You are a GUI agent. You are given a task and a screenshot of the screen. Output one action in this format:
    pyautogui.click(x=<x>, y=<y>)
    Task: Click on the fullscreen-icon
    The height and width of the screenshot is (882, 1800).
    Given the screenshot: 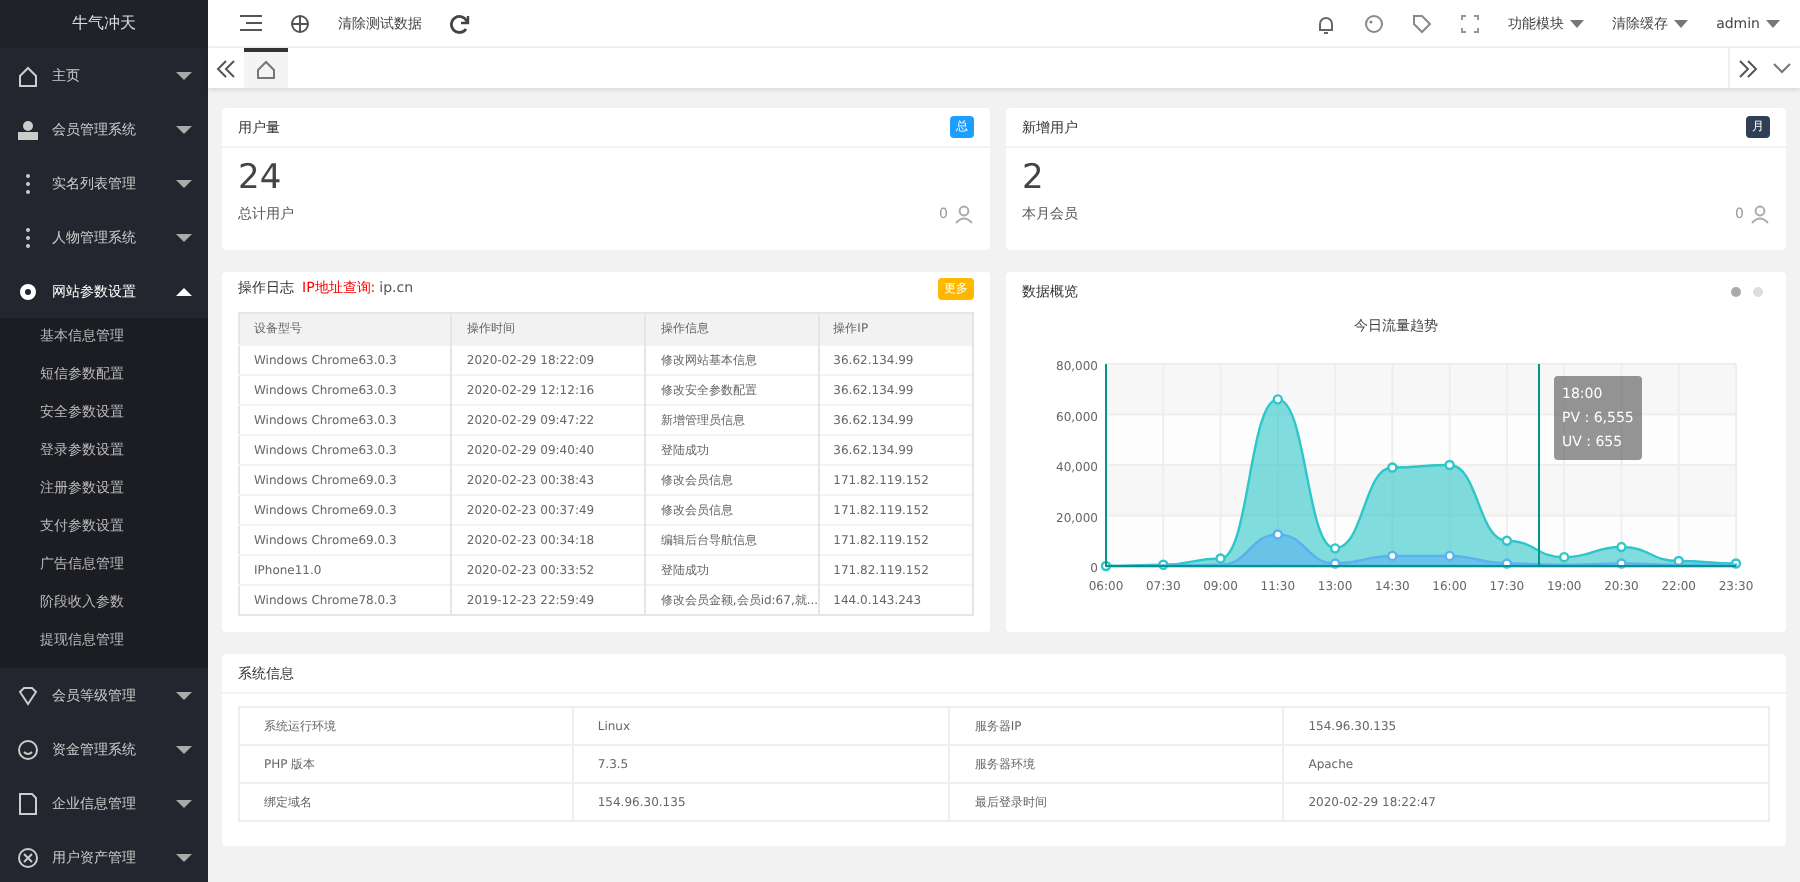 What is the action you would take?
    pyautogui.click(x=1470, y=23)
    